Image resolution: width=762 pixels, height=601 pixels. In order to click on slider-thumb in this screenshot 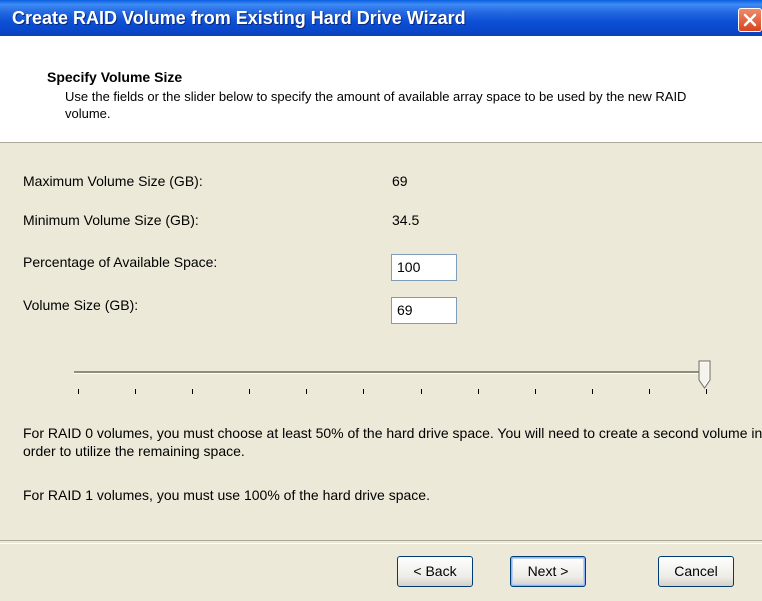, I will do `click(705, 375)`.